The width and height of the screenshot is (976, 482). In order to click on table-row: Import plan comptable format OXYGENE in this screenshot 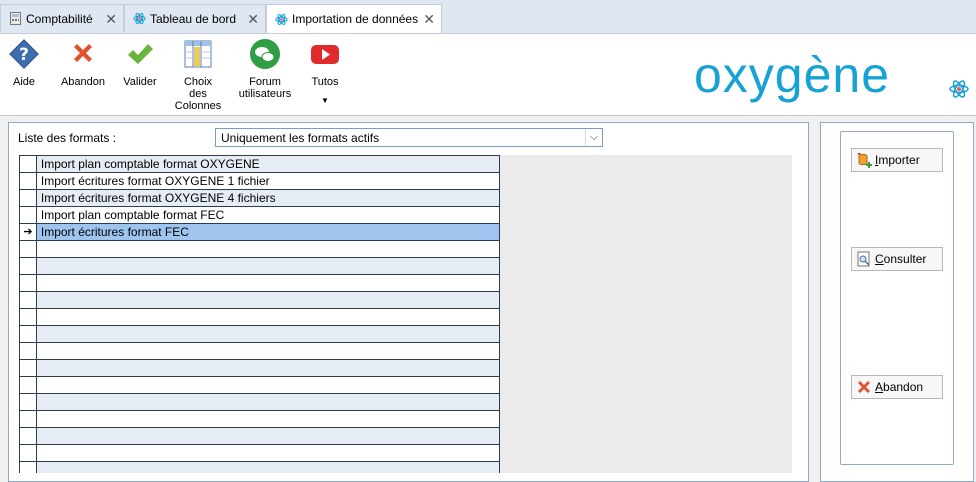, I will do `click(260, 164)`.